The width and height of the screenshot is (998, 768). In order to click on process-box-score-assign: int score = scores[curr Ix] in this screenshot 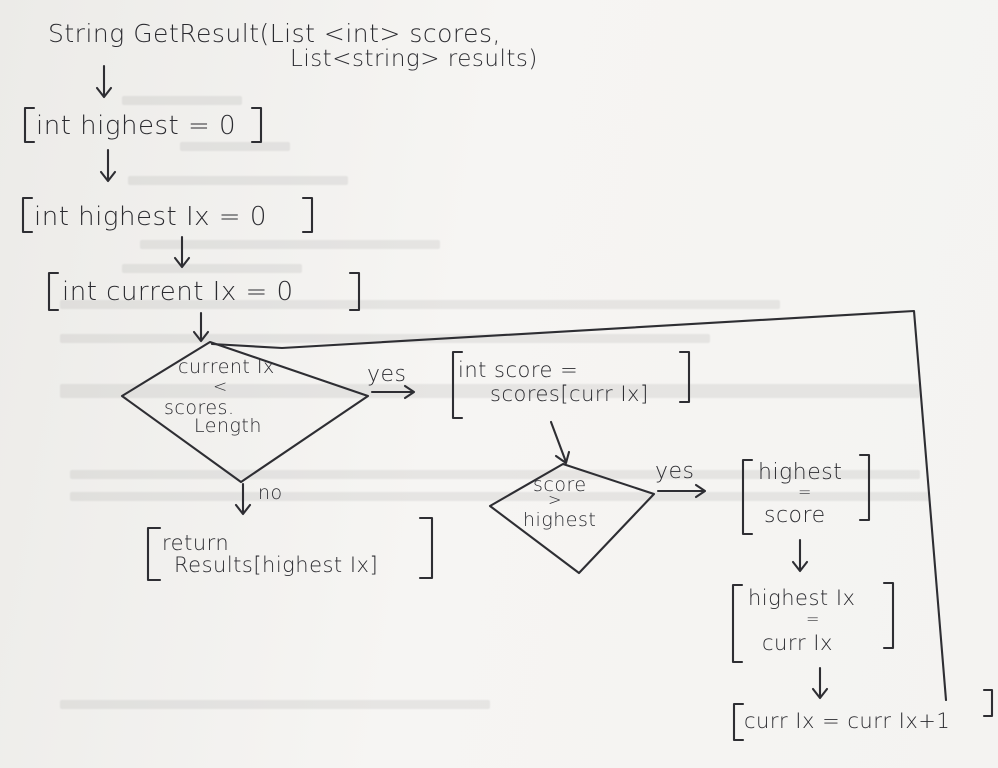, I will do `click(571, 385)`.